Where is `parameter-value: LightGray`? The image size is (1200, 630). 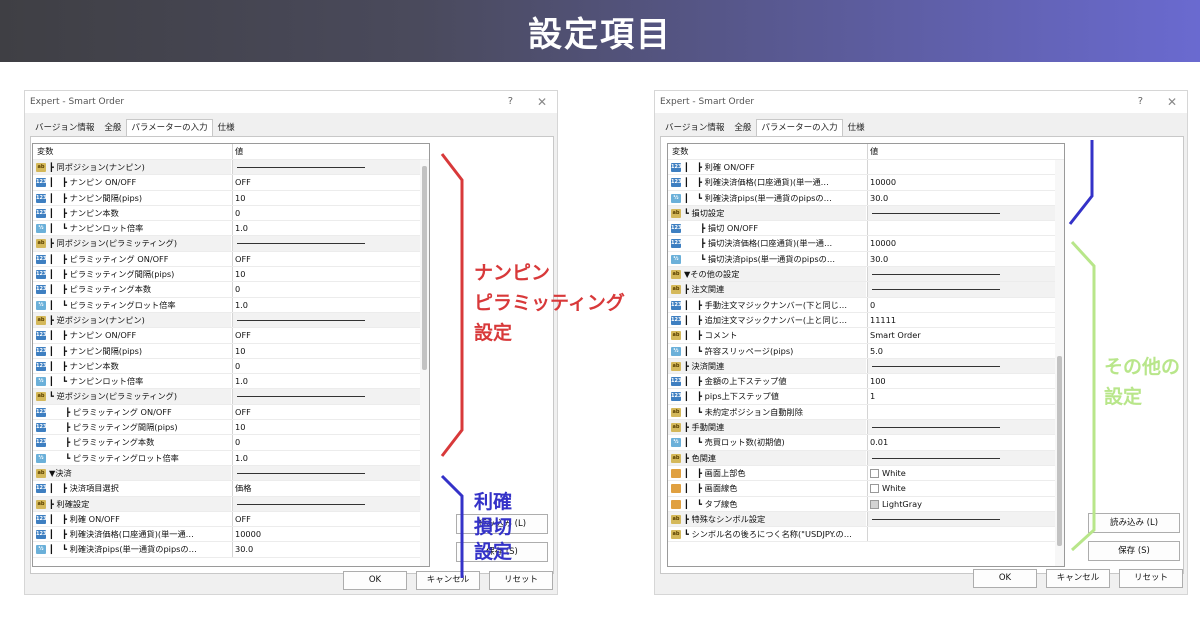
parameter-value: LightGray is located at coordinates (965, 503).